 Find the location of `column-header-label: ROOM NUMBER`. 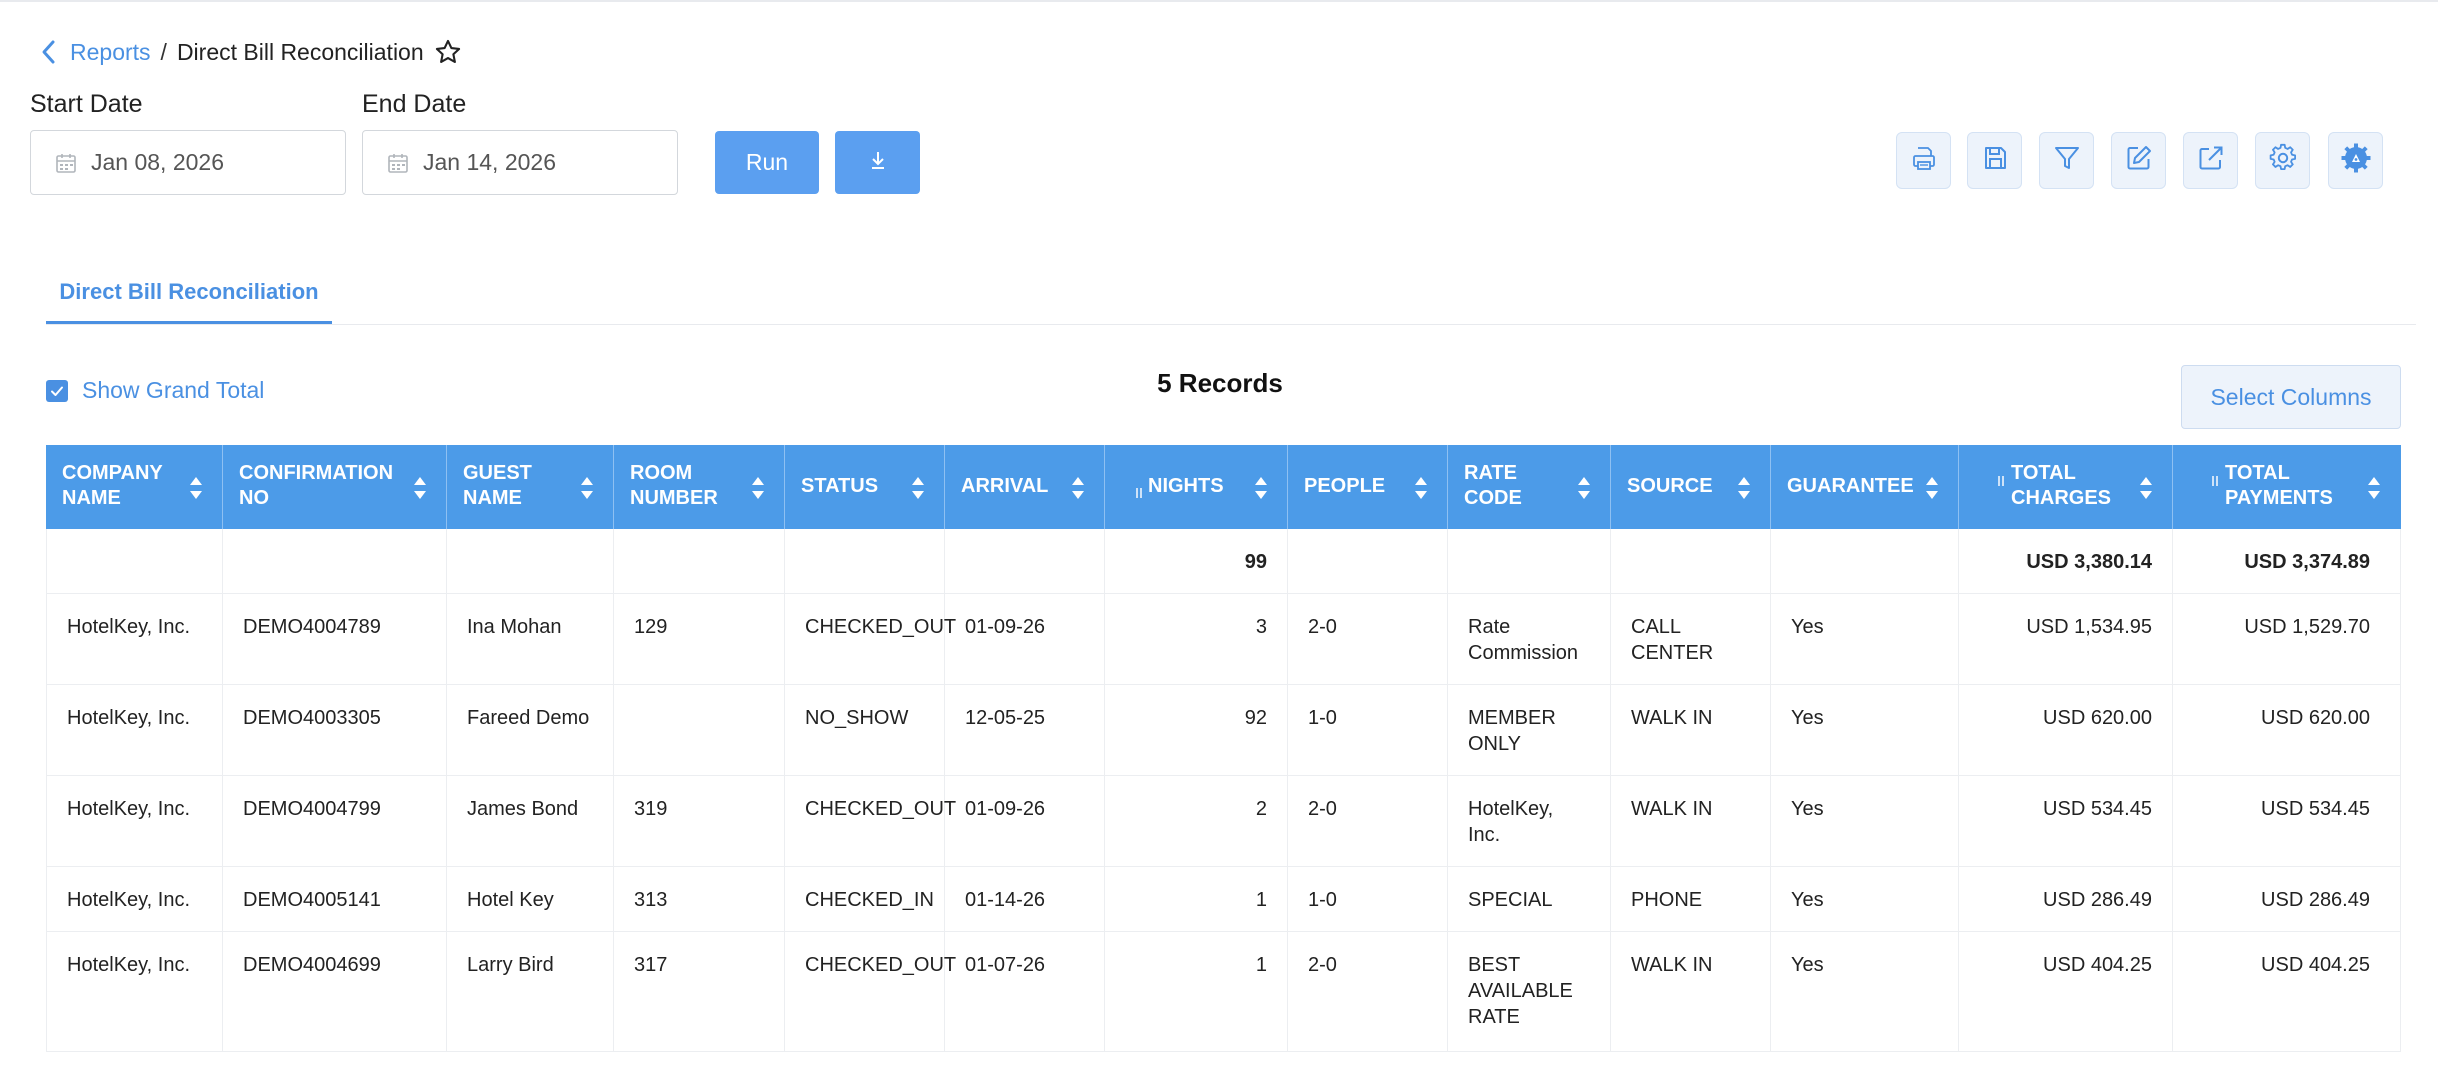

column-header-label: ROOM NUMBER is located at coordinates (674, 485).